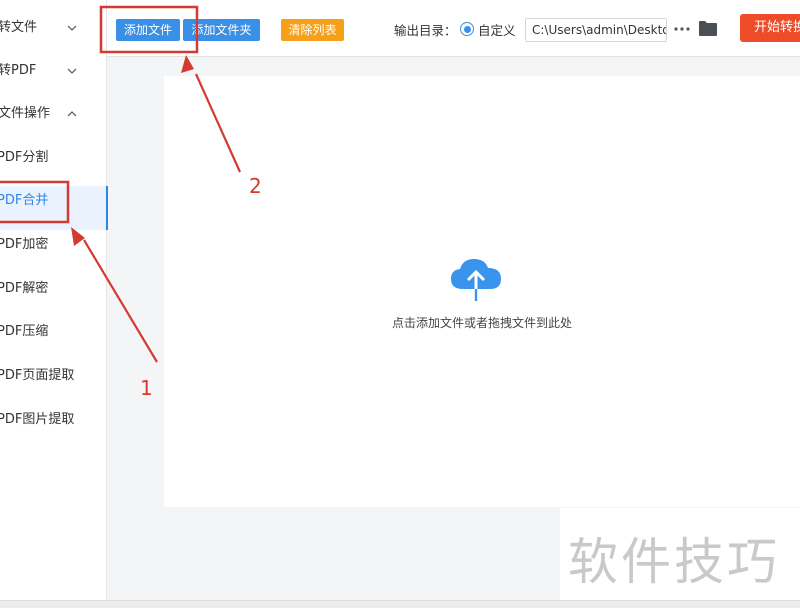  I want to click on sidebar-item-label: PDF解密, so click(24, 288).